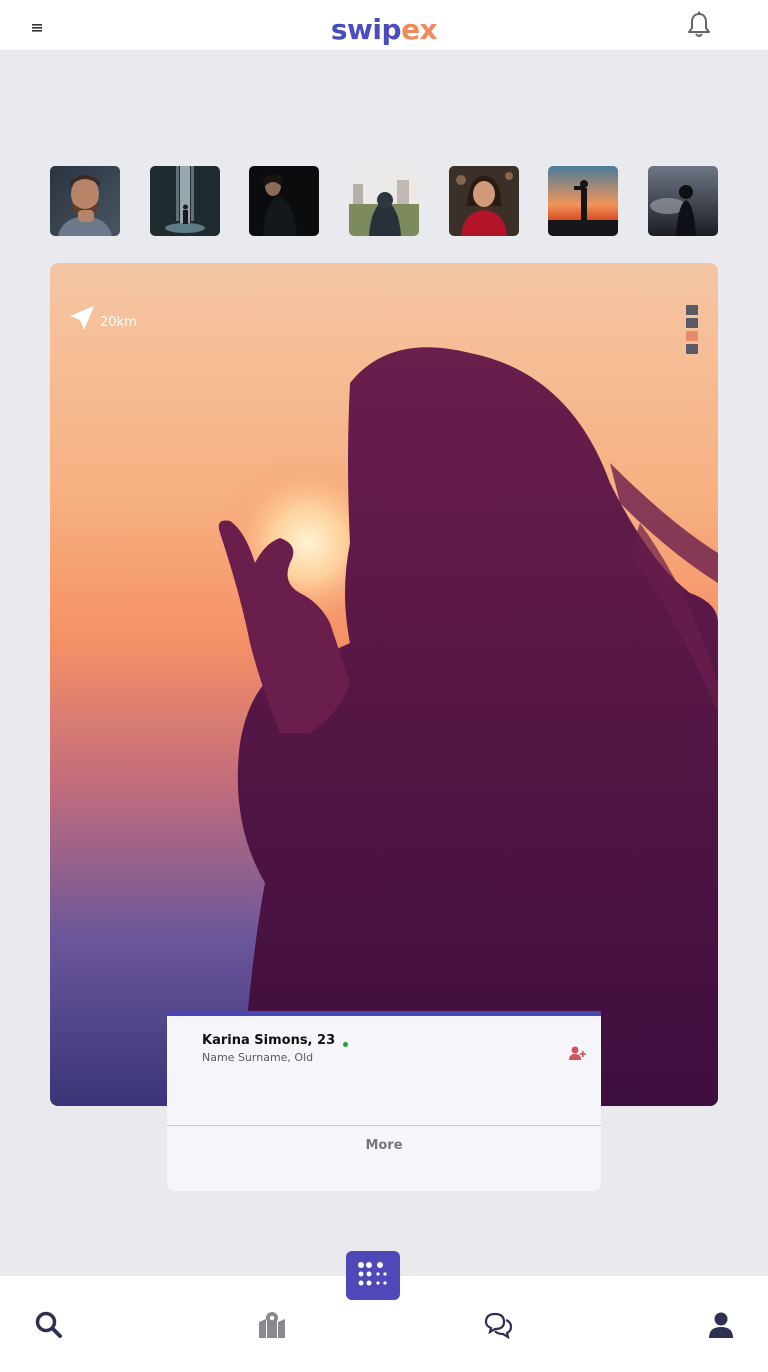 The height and width of the screenshot is (1372, 768). Describe the element at coordinates (692, 336) in the screenshot. I see `pager-dot-active` at that location.